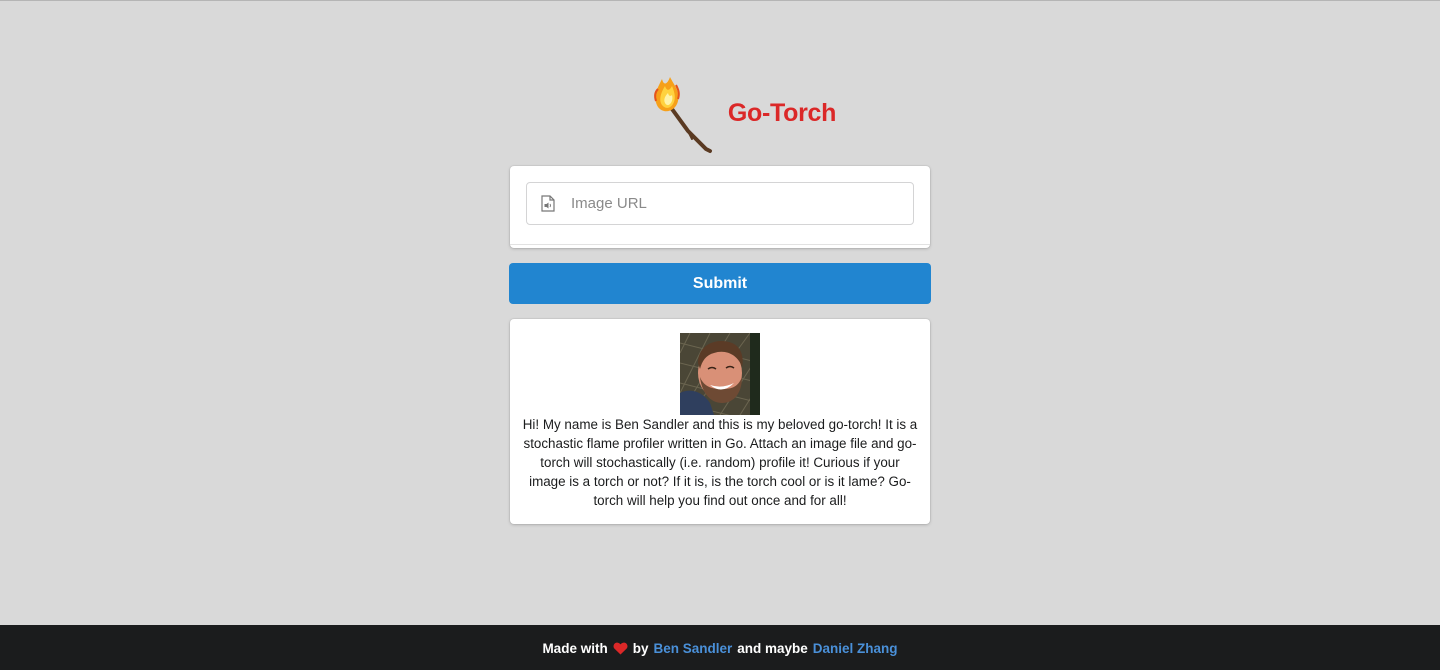 This screenshot has height=670, width=1440. What do you see at coordinates (575, 648) in the screenshot?
I see `footer-made-with: Made with` at bounding box center [575, 648].